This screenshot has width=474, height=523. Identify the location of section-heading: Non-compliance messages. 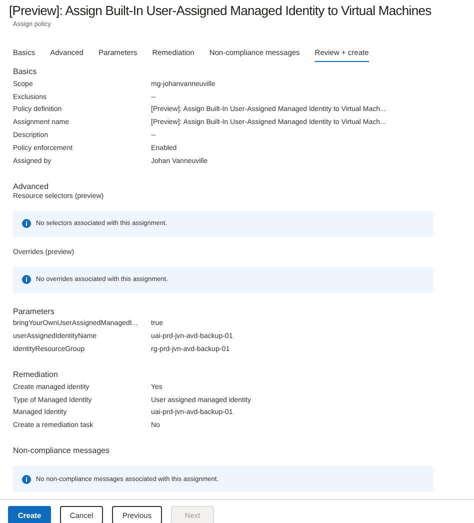
(61, 451).